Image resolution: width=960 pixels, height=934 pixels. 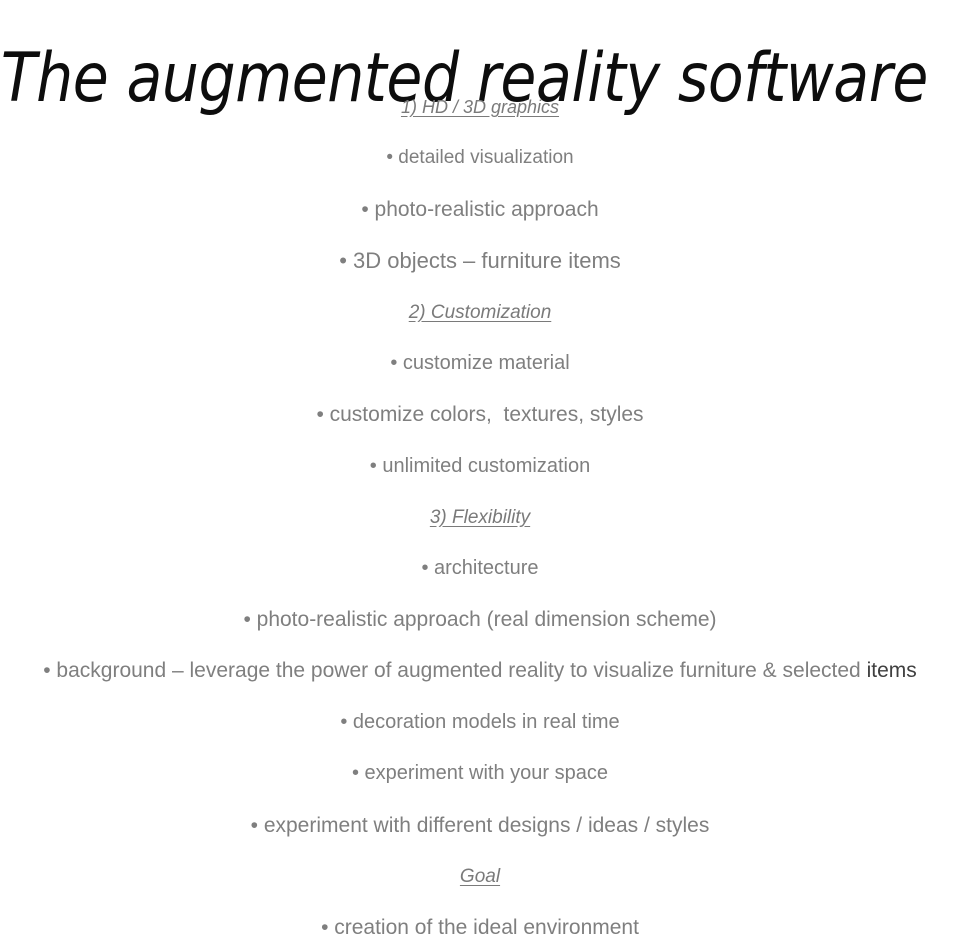 What do you see at coordinates (480, 209) in the screenshot?
I see `list-item: • photo-realistic approach` at bounding box center [480, 209].